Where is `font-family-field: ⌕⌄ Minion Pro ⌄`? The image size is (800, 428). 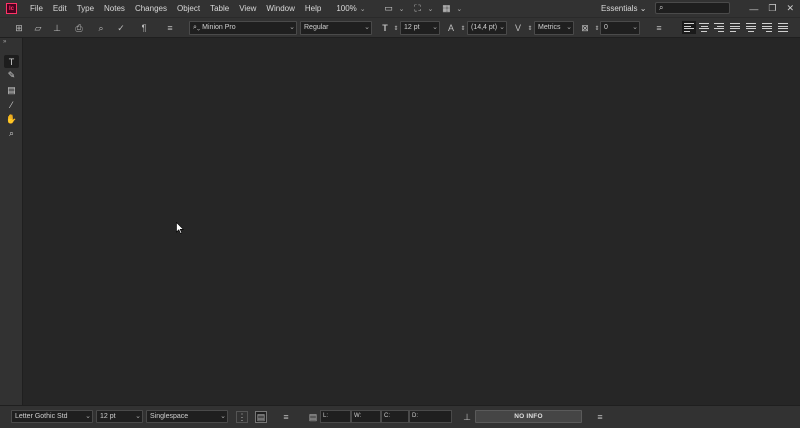
font-family-field: ⌕⌄ Minion Pro ⌄ is located at coordinates (243, 28).